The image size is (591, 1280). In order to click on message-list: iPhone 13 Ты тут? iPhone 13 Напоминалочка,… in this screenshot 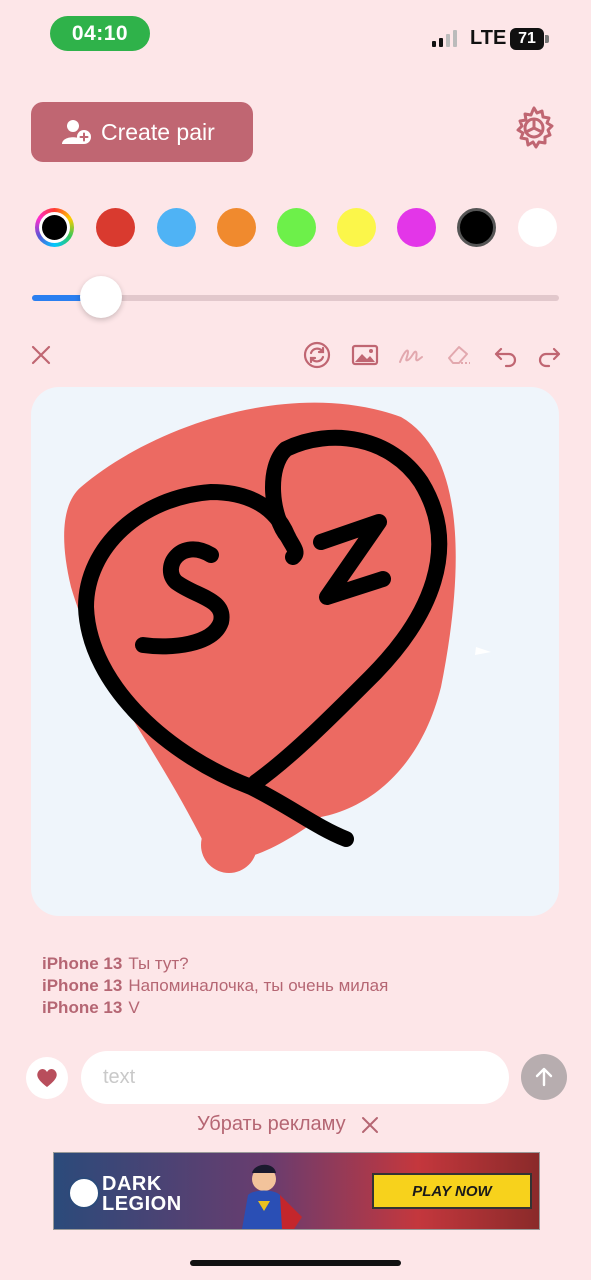, I will do `click(215, 986)`.